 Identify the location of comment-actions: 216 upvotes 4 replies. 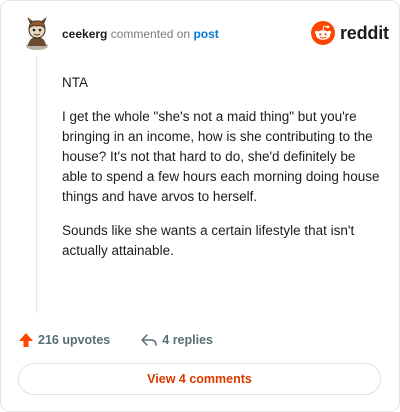
(115, 340).